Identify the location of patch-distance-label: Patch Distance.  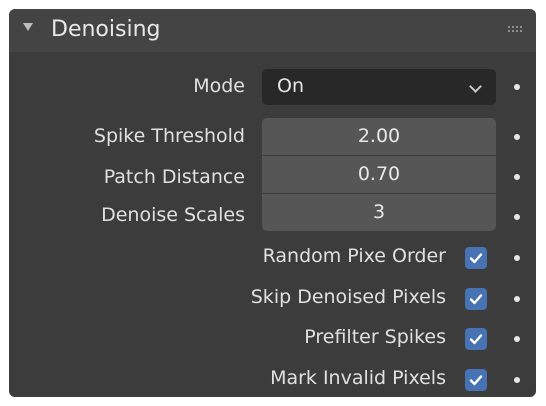
(174, 177).